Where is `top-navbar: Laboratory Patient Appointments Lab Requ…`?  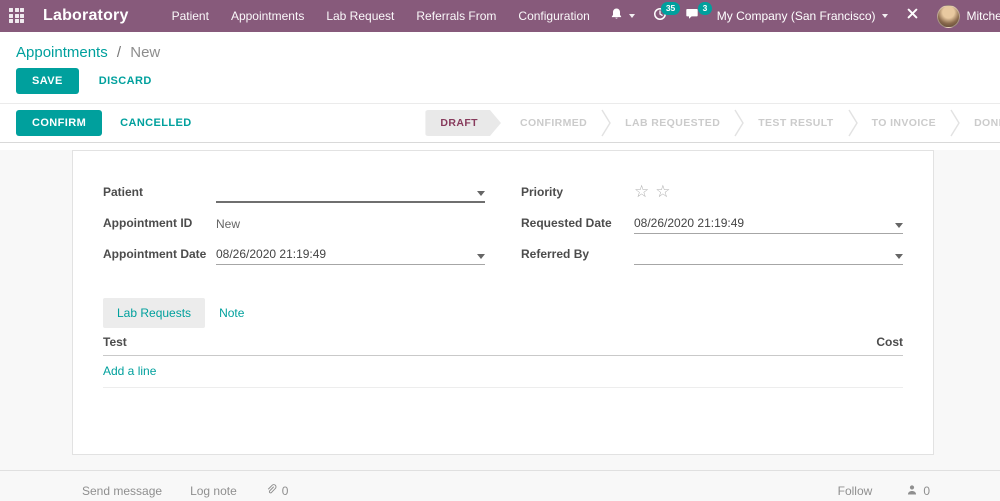 top-navbar: Laboratory Patient Appointments Lab Requ… is located at coordinates (500, 16).